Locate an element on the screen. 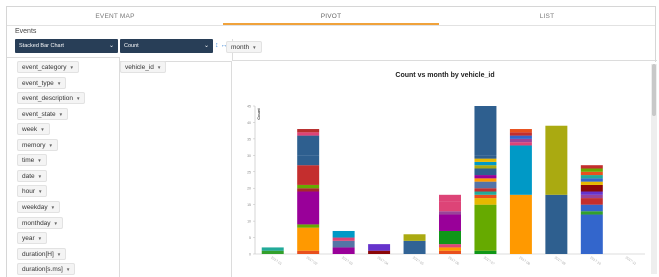 Image resolution: width=659 pixels, height=277 pixels. tab-event-map: EVENT MAP is located at coordinates (115, 16).